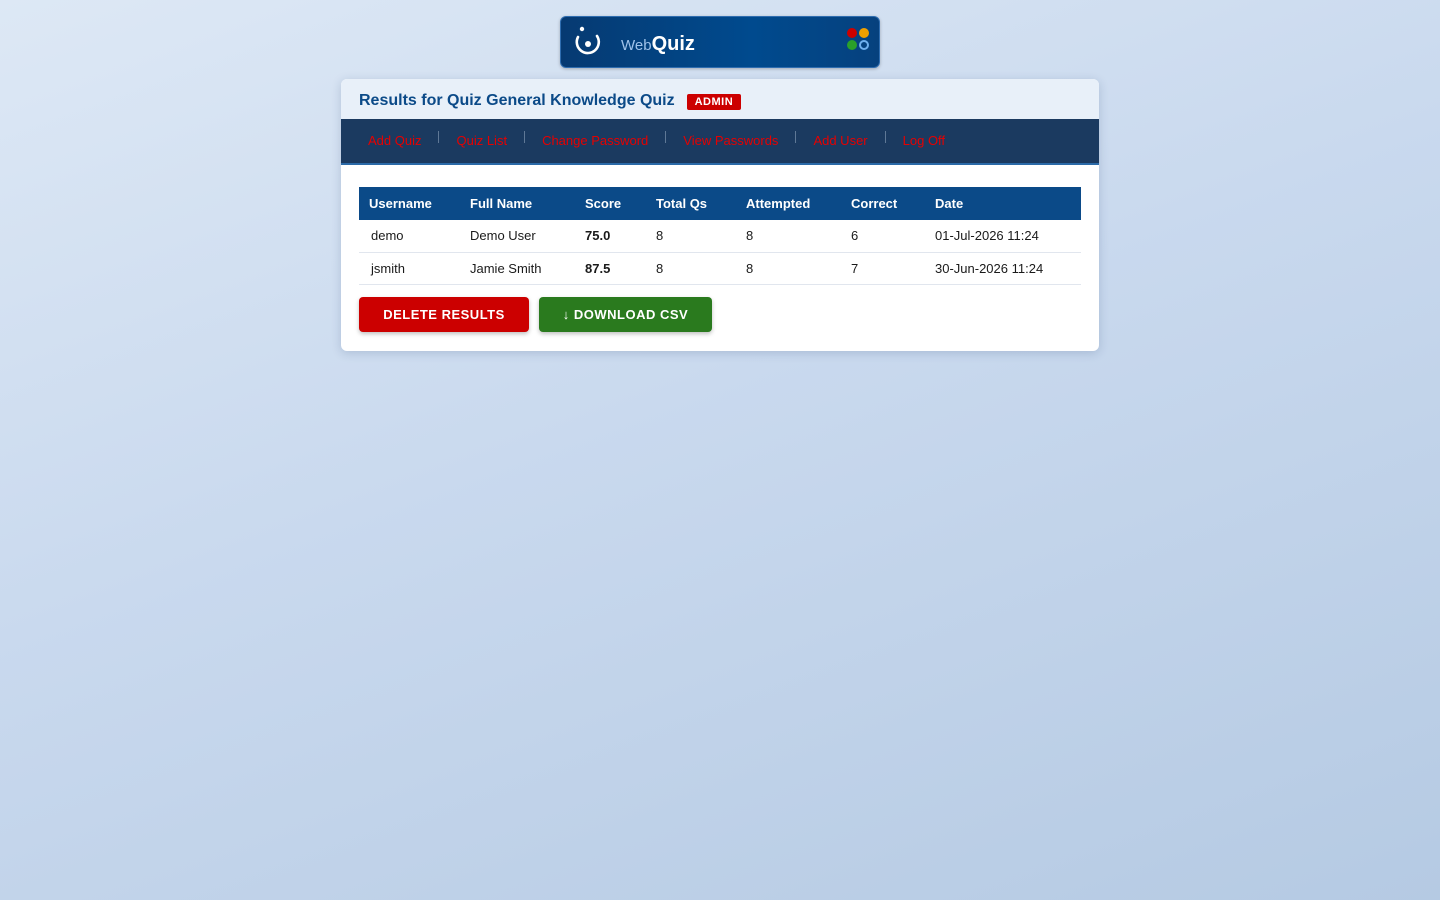  I want to click on brand-dots-icon, so click(860, 41).